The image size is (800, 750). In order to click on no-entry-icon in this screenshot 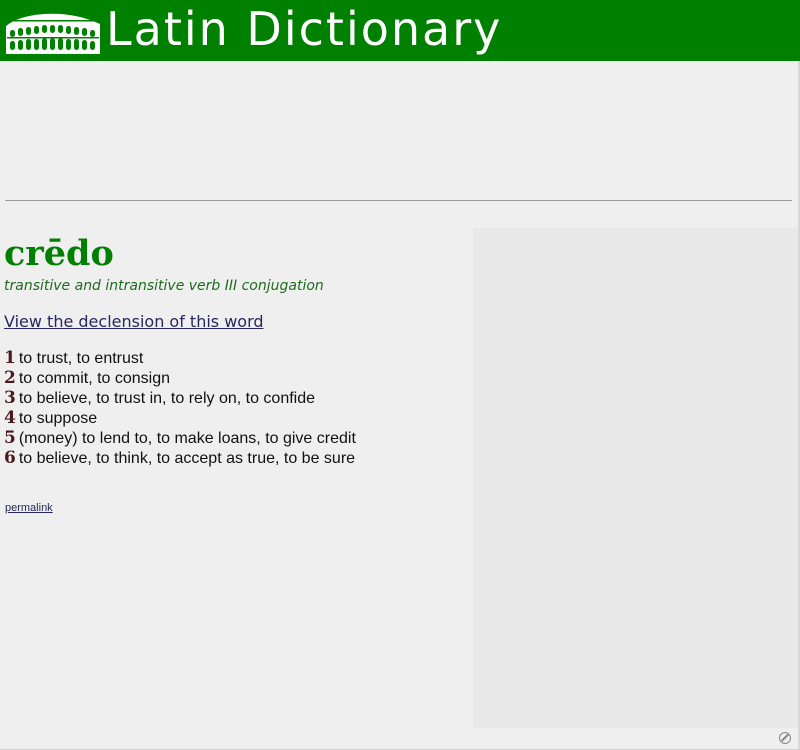, I will do `click(785, 738)`.